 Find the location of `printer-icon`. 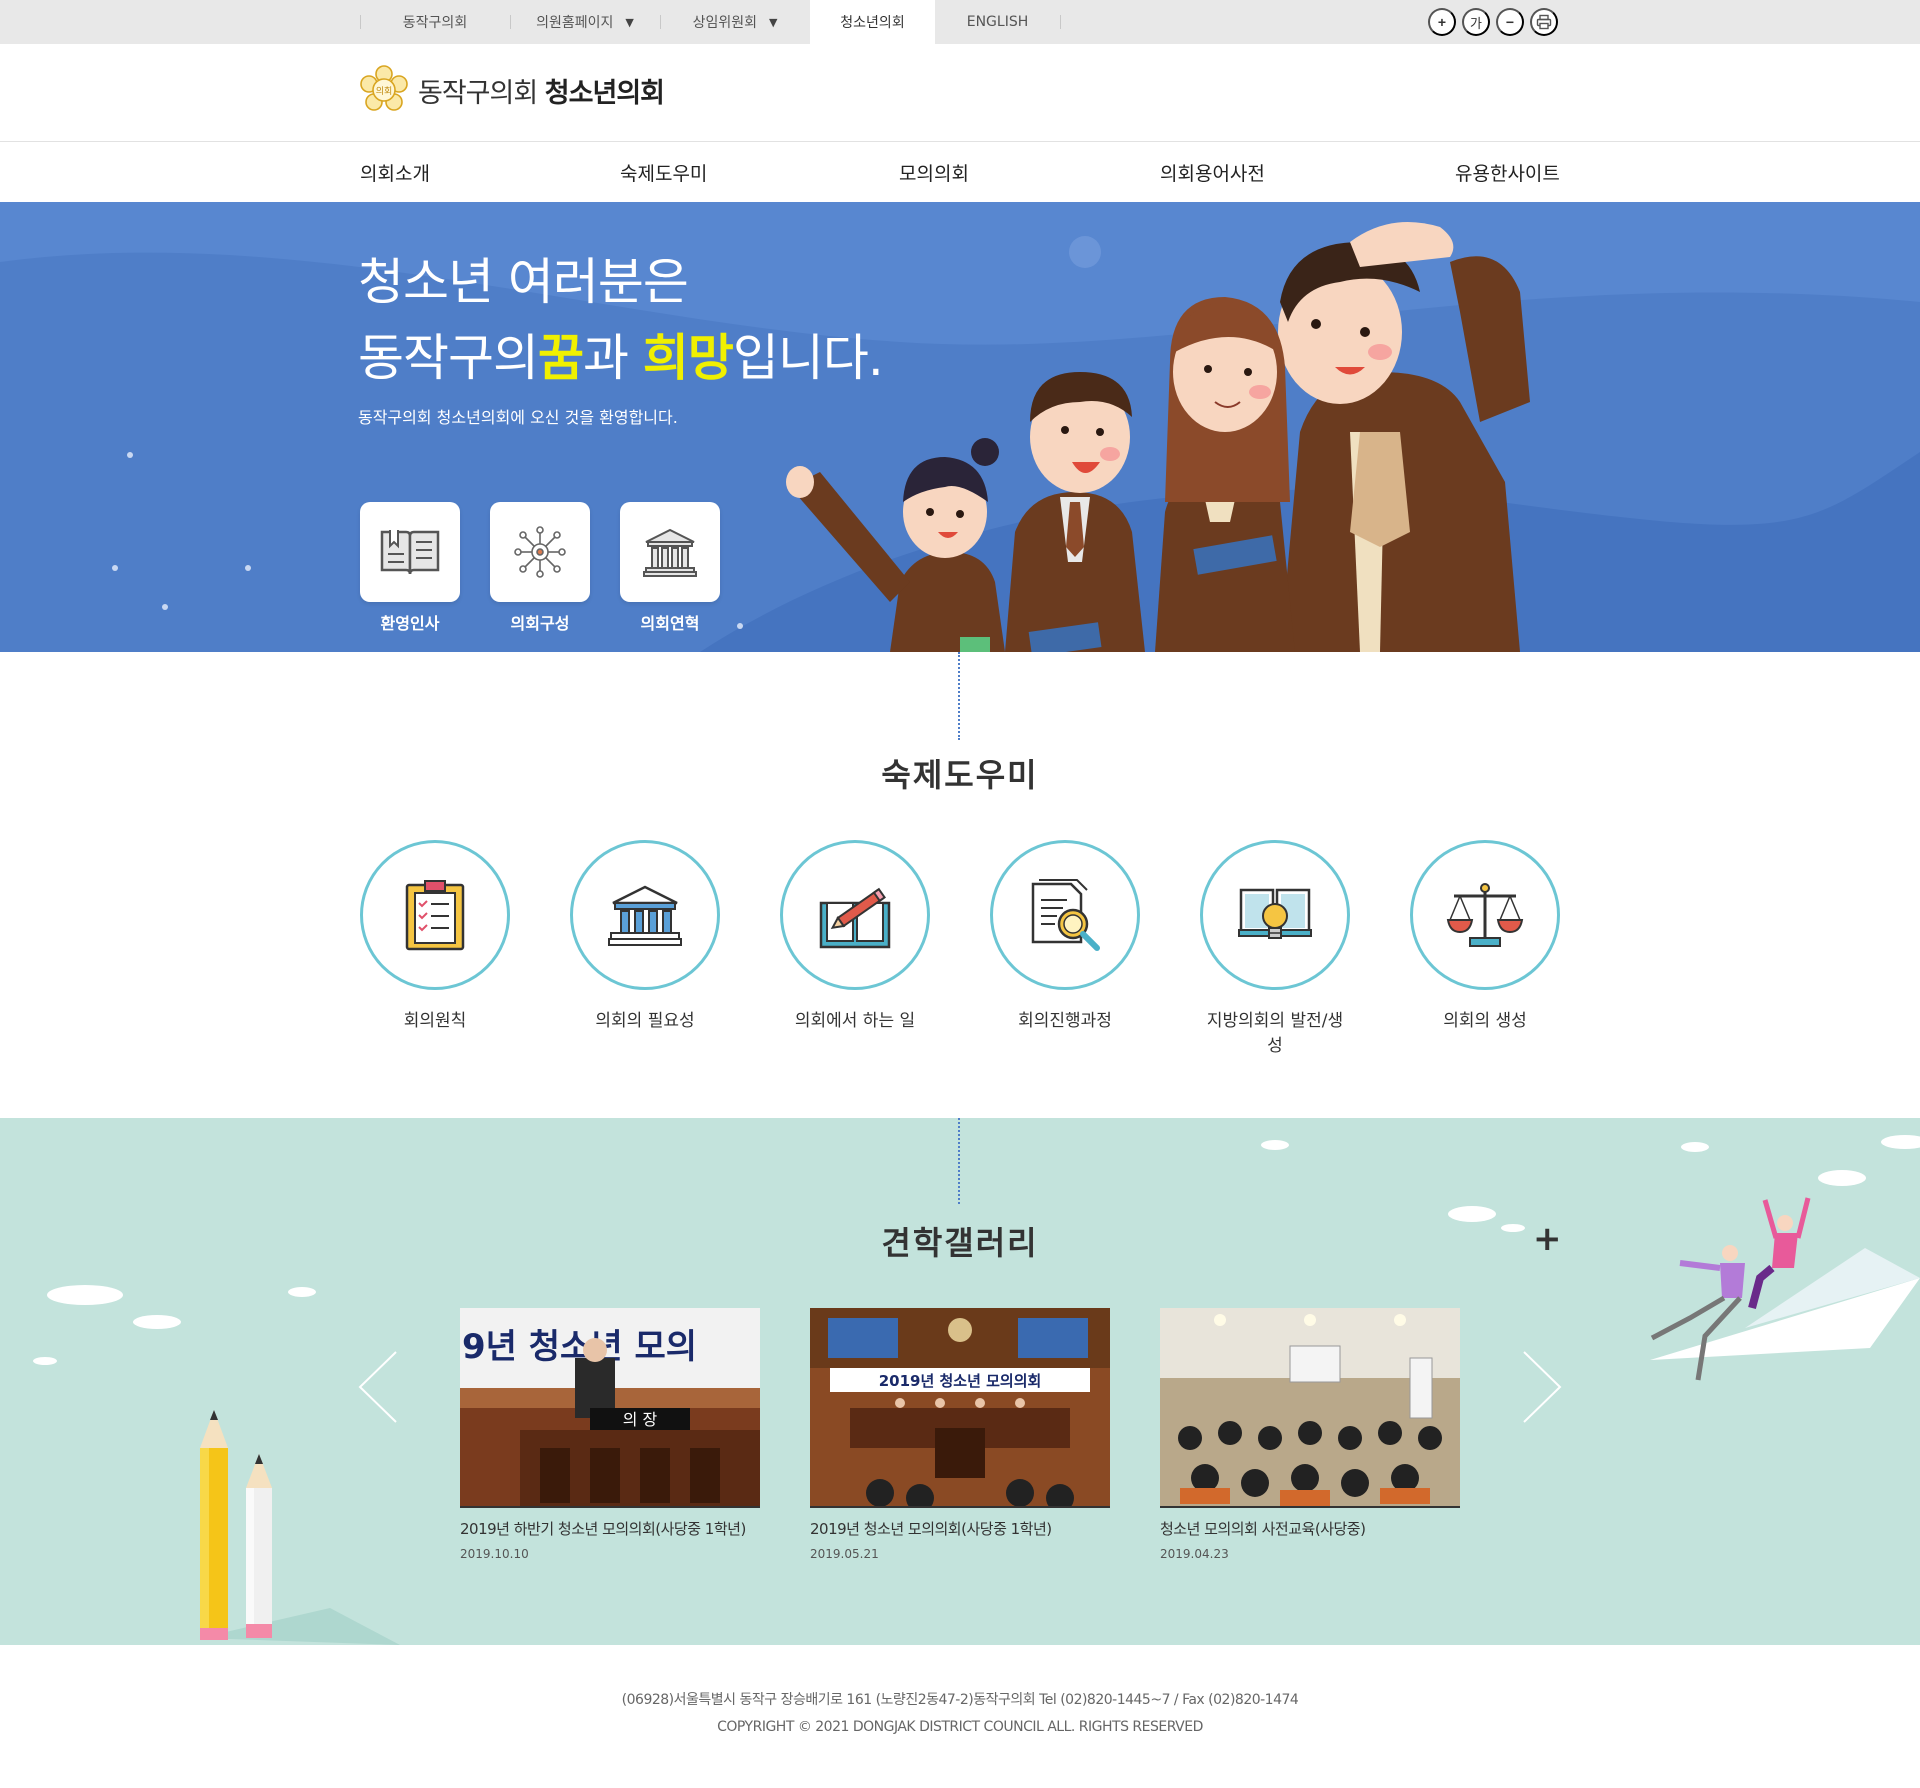

printer-icon is located at coordinates (1544, 22).